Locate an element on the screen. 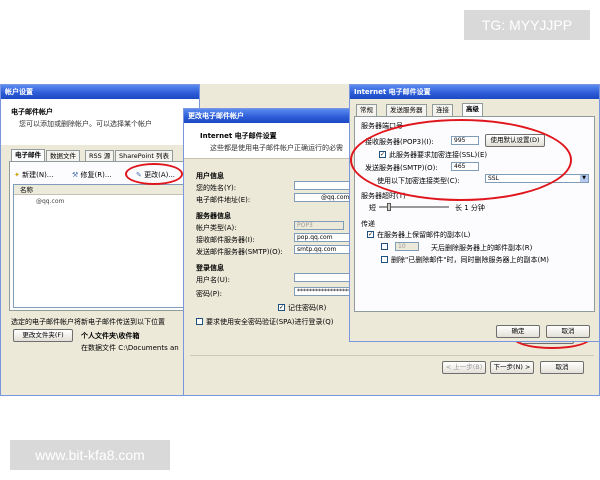 Image resolution: width=600 pixels, height=480 pixels. password-label: 密码(P): is located at coordinates (209, 294).